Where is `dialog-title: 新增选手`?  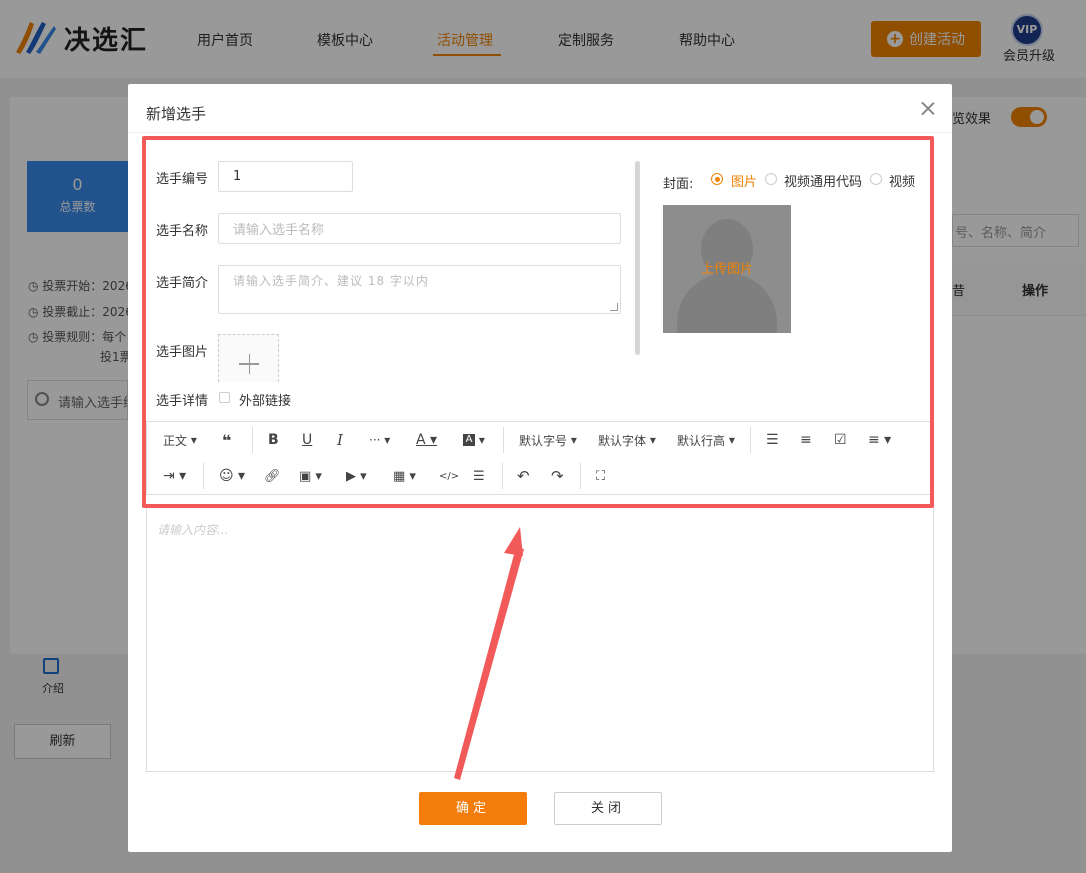 dialog-title: 新增选手 is located at coordinates (176, 114).